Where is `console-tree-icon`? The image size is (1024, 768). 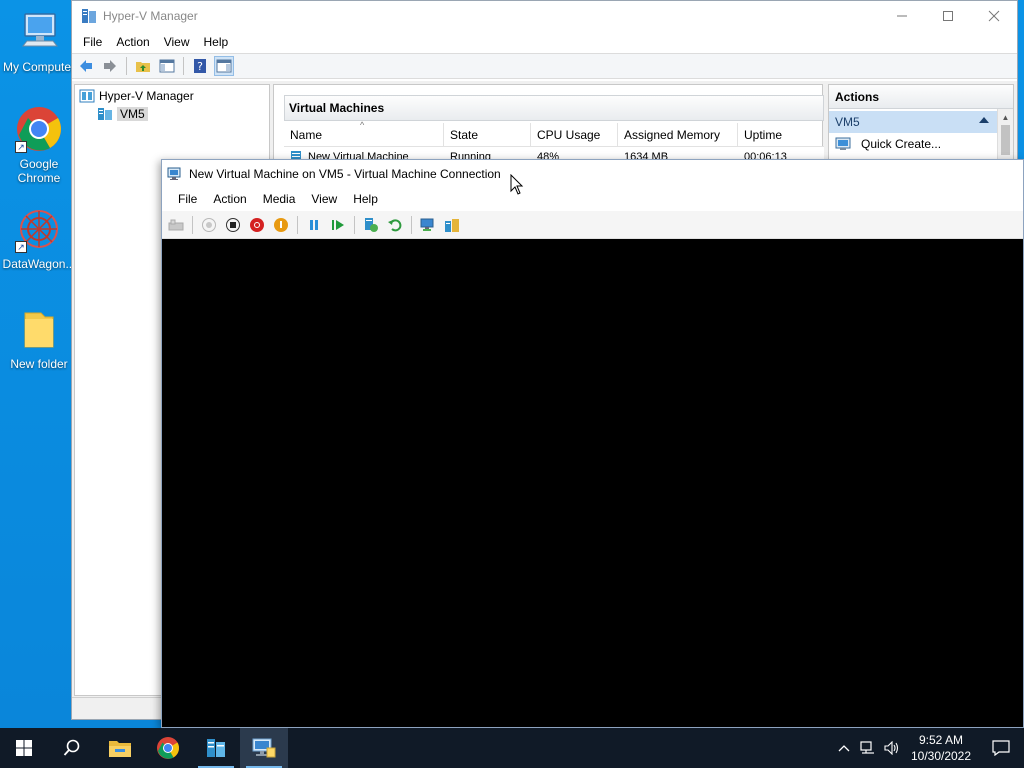
console-tree-icon is located at coordinates (167, 66).